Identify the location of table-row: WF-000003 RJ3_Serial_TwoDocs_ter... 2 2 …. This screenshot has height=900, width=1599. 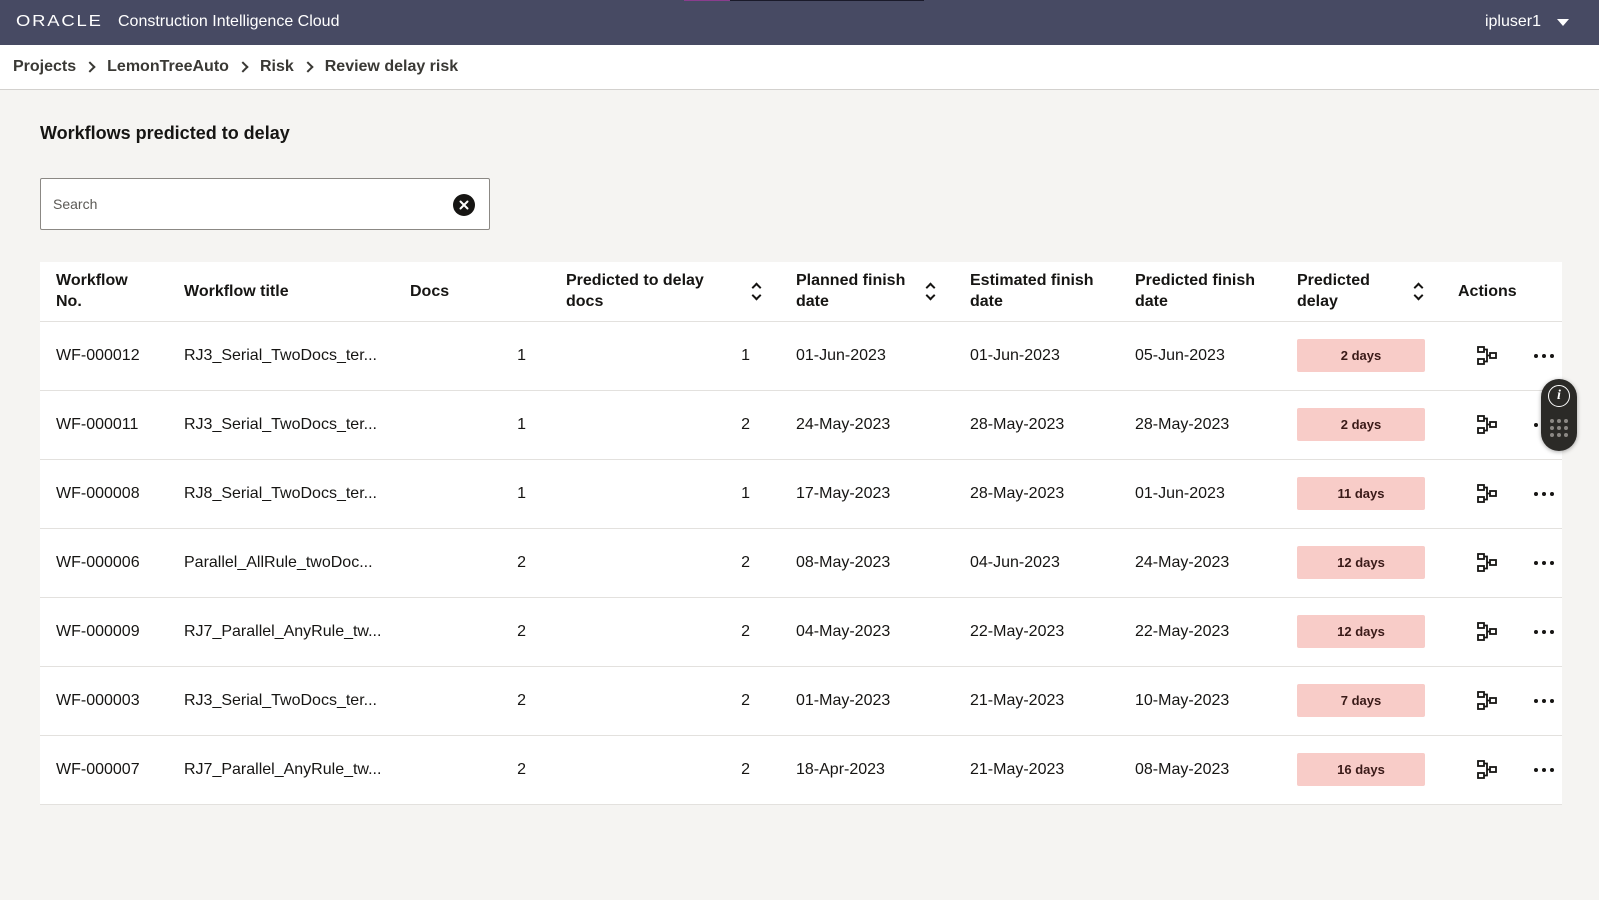
(801, 701).